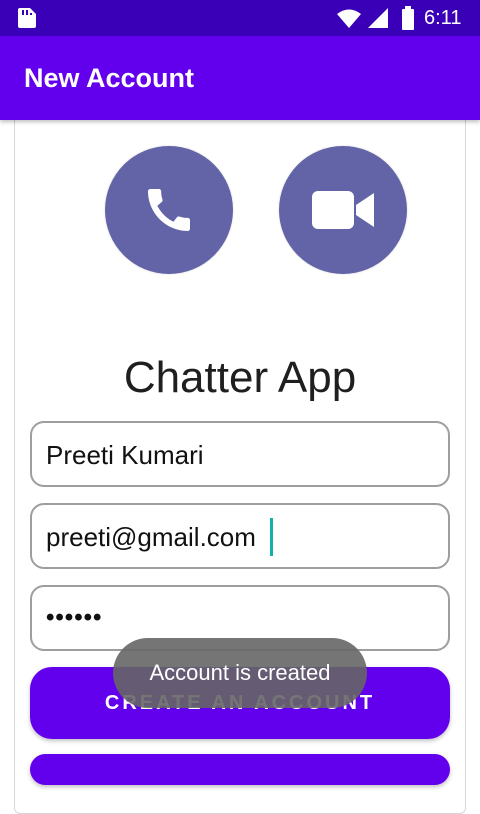  What do you see at coordinates (271, 537) in the screenshot?
I see `text-cursor` at bounding box center [271, 537].